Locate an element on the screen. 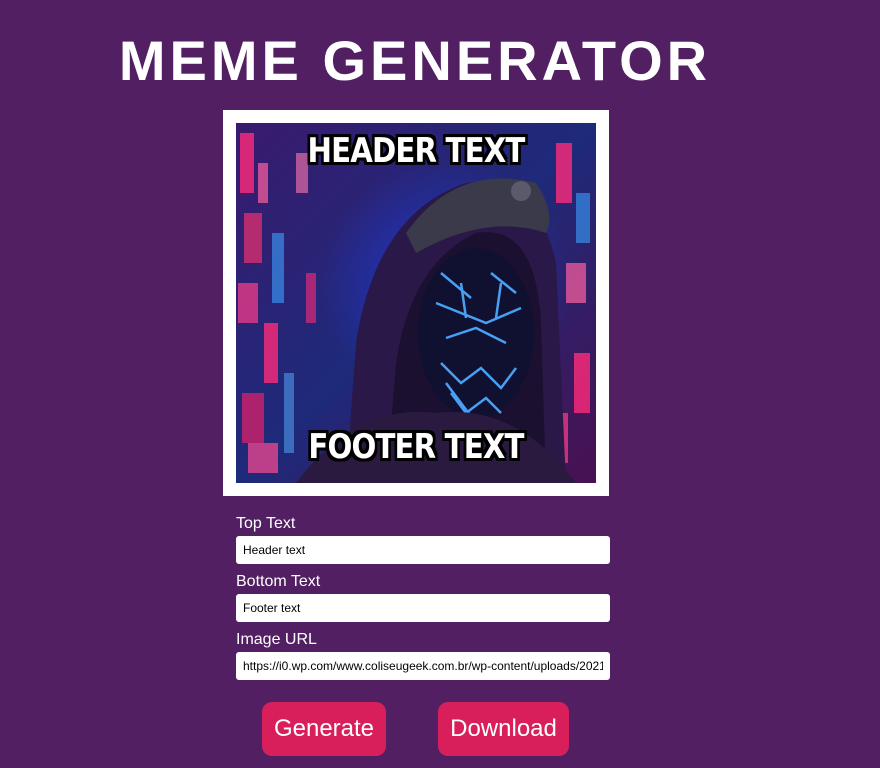 The height and width of the screenshot is (768, 880). top-text-input is located at coordinates (423, 550).